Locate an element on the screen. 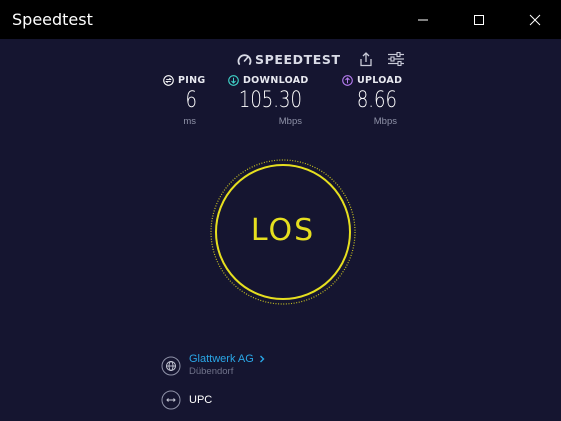 The width and height of the screenshot is (561, 421). upload-icon is located at coordinates (347, 80).